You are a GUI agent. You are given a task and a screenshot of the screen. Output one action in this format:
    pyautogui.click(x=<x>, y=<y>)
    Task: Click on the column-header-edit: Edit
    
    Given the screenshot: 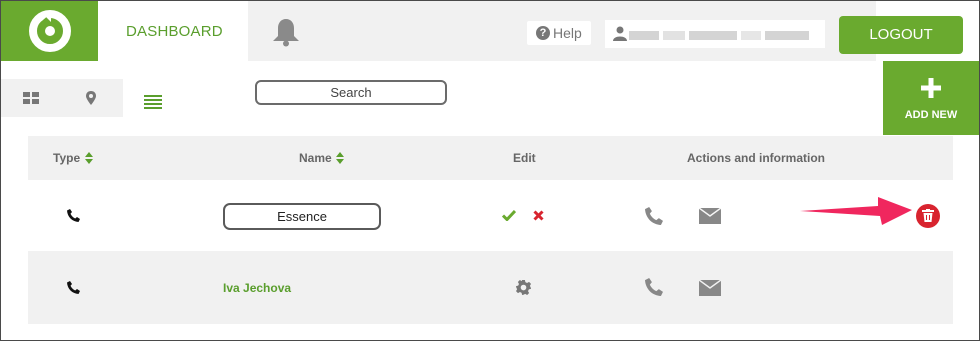 What is the action you would take?
    pyautogui.click(x=524, y=158)
    